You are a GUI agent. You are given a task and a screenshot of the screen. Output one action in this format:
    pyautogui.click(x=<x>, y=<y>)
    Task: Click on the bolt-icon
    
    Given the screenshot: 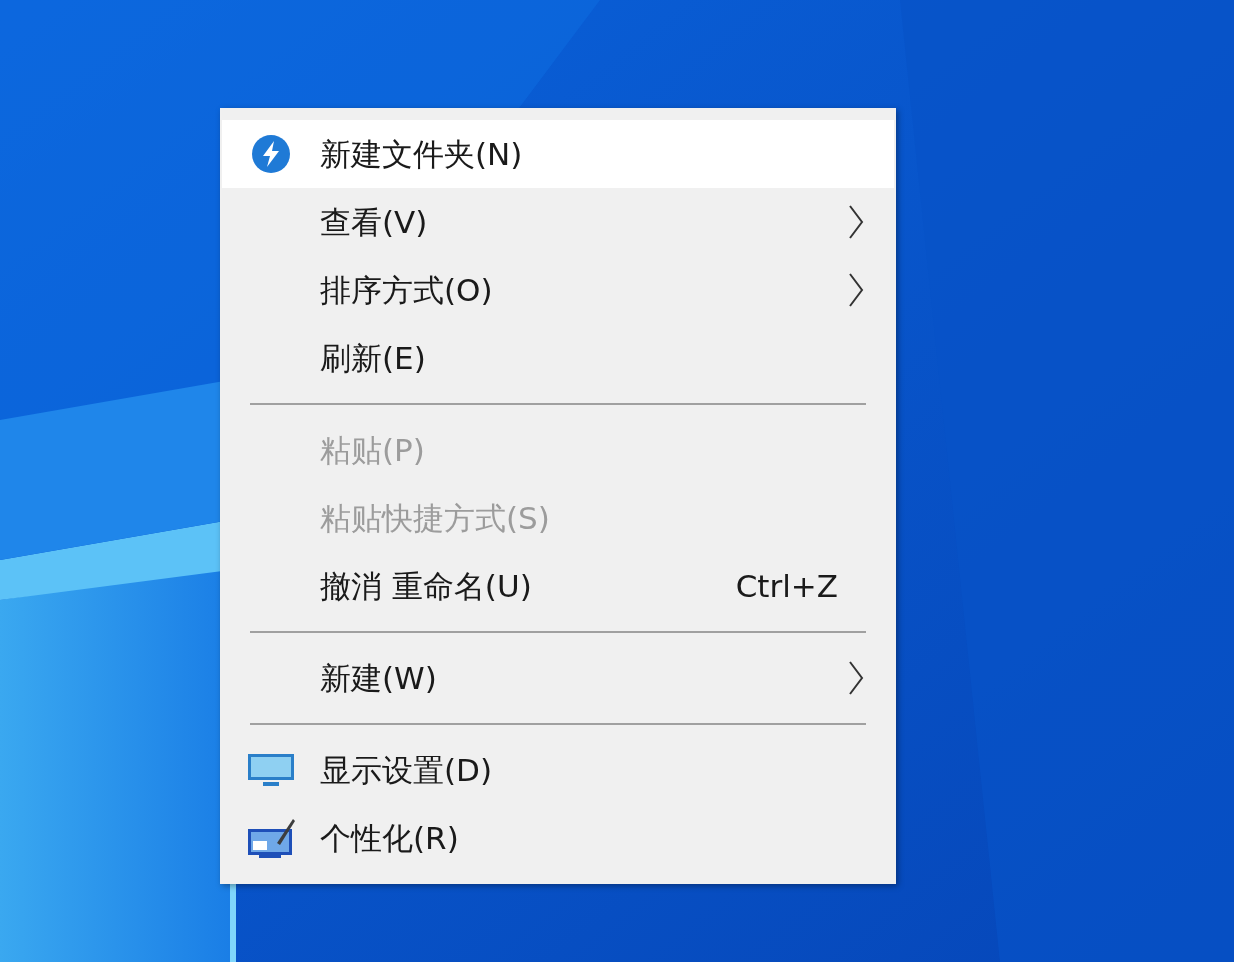 What is the action you would take?
    pyautogui.click(x=271, y=154)
    